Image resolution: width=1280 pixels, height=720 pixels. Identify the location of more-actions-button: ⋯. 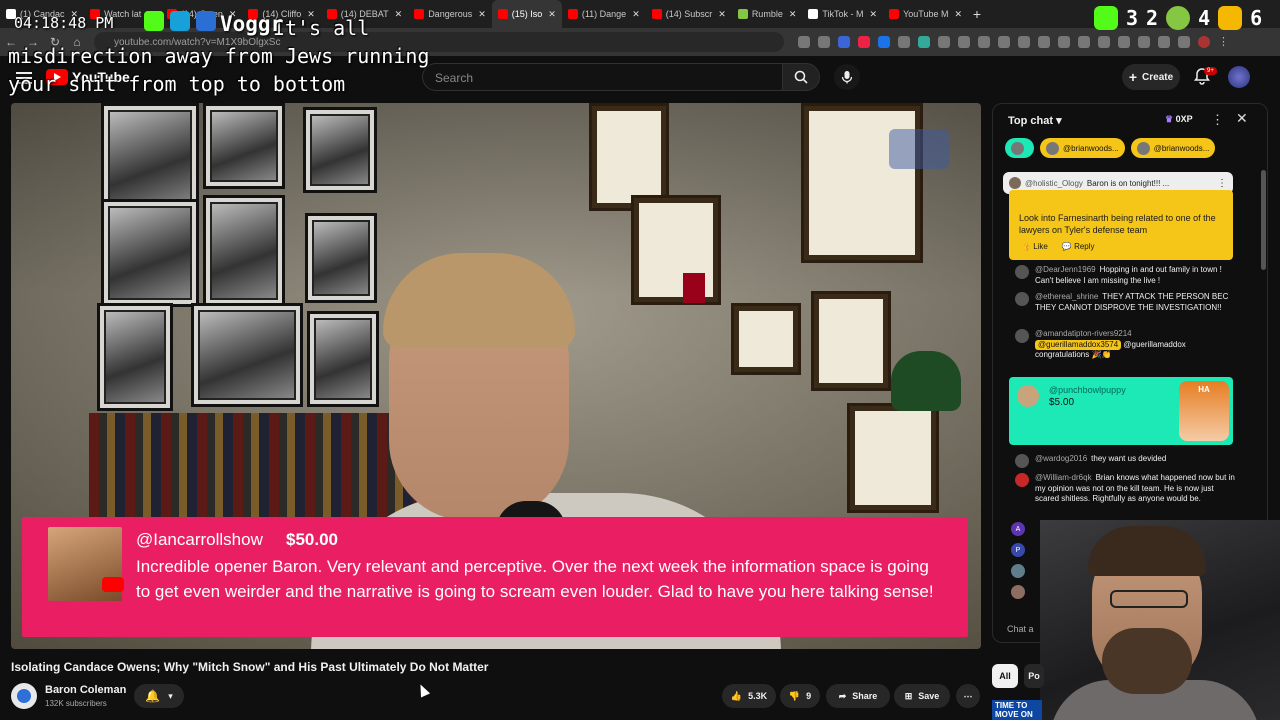
(968, 696).